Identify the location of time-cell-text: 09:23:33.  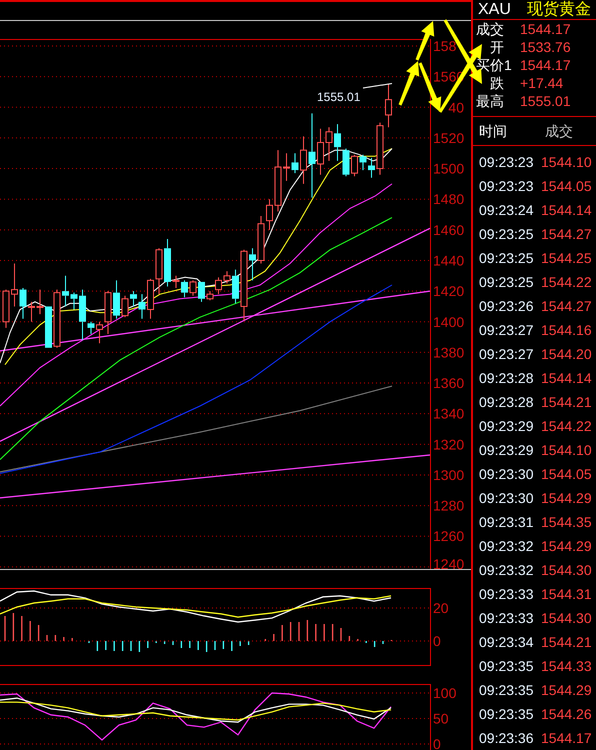
(506, 618).